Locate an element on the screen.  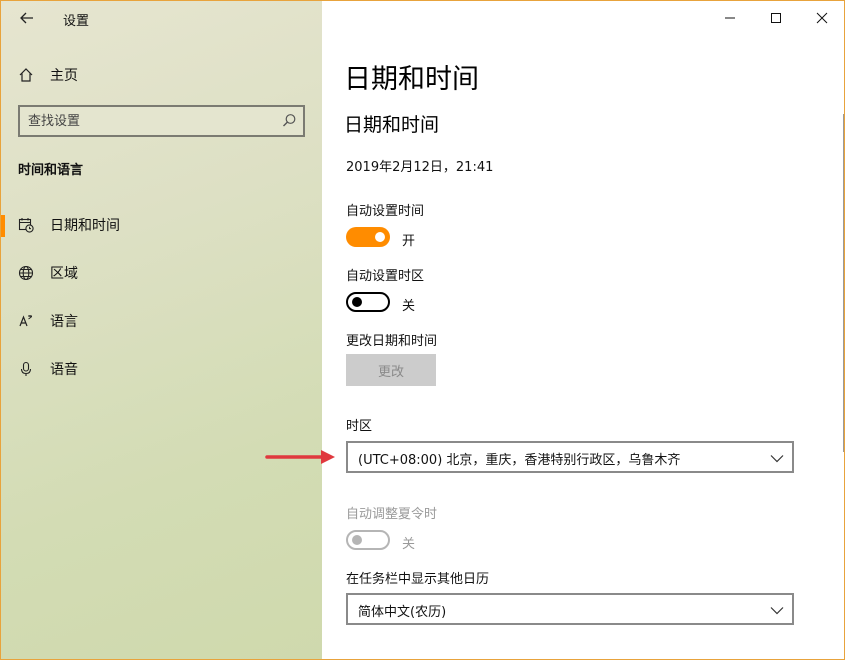
sidebar-item-label: 语音 is located at coordinates (64, 370).